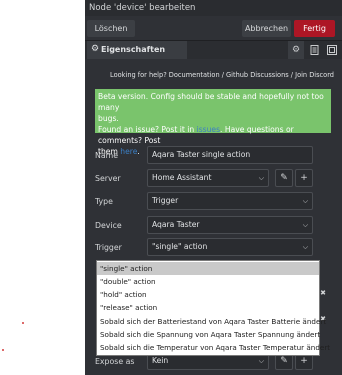 The height and width of the screenshot is (375, 342). What do you see at coordinates (208, 281) in the screenshot?
I see `dropdown-option: "double" action` at bounding box center [208, 281].